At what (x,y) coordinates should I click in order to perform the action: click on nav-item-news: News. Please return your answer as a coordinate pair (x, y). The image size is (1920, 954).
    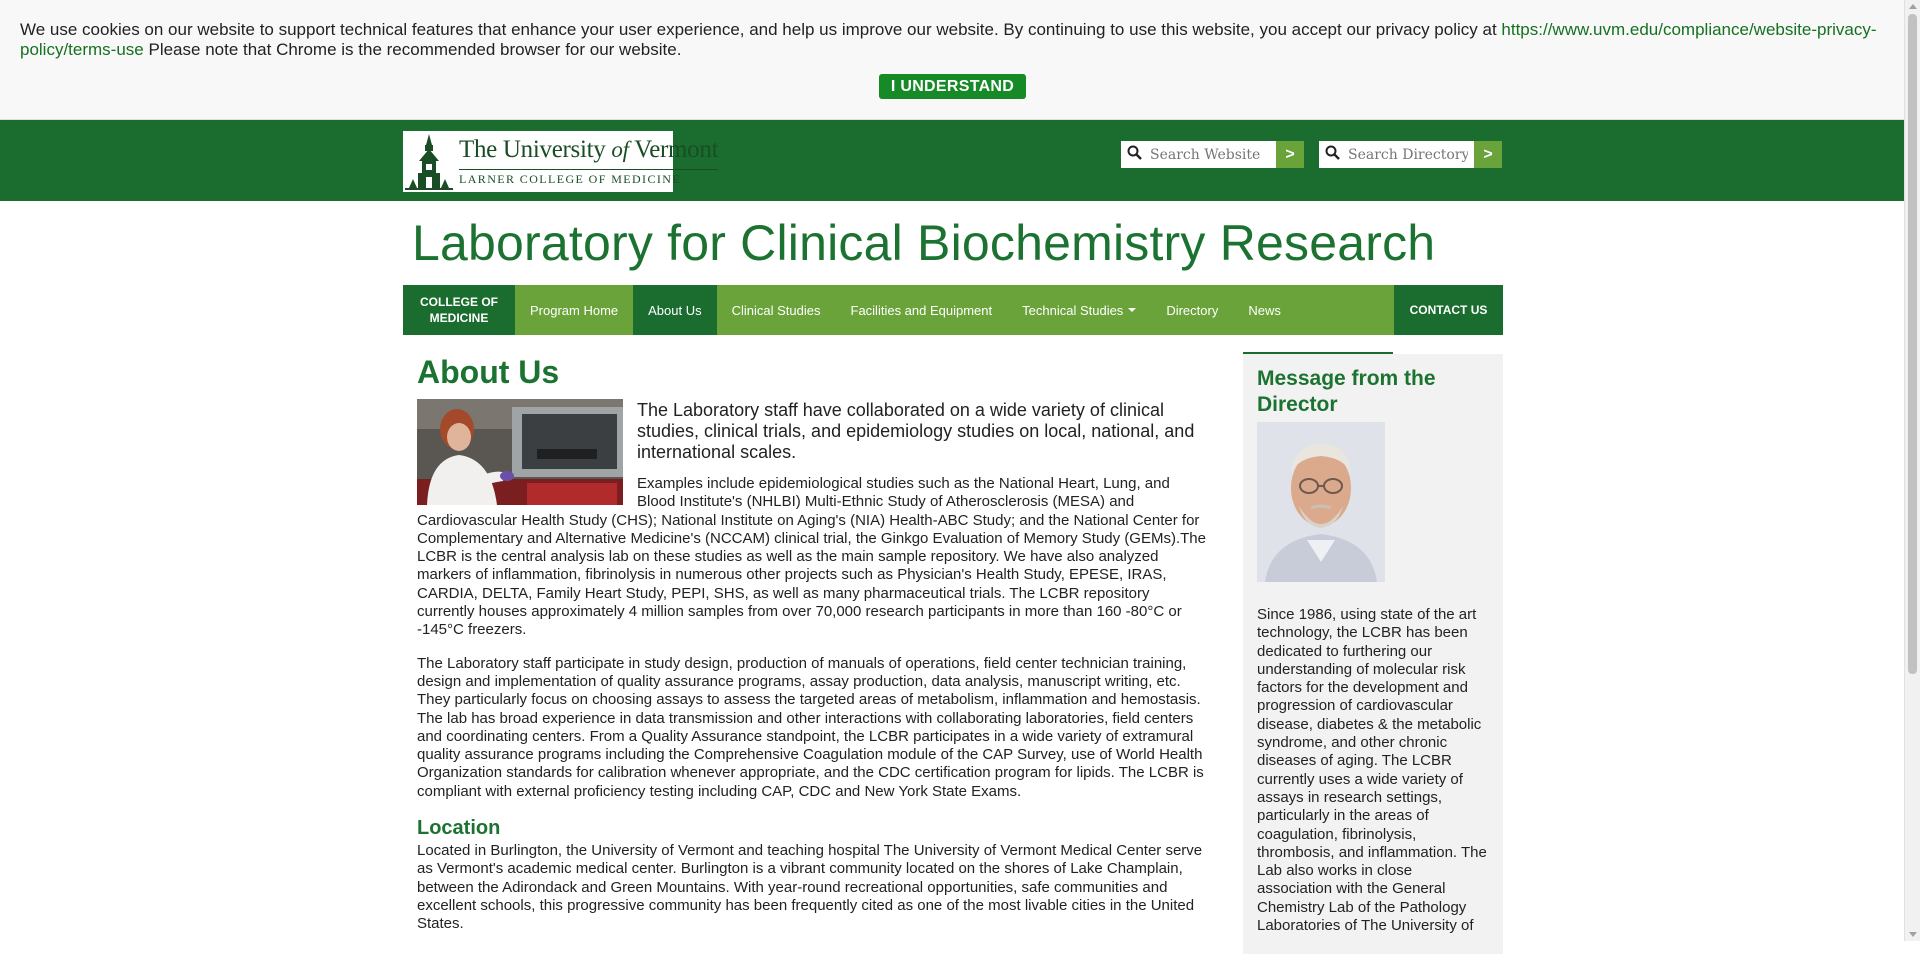
    Looking at the image, I should click on (1264, 310).